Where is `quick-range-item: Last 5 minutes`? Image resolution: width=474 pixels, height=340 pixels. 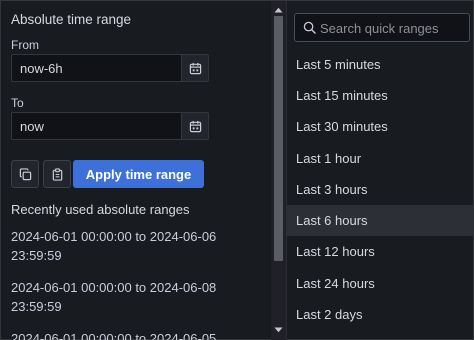
quick-range-item: Last 5 minutes is located at coordinates (380, 64).